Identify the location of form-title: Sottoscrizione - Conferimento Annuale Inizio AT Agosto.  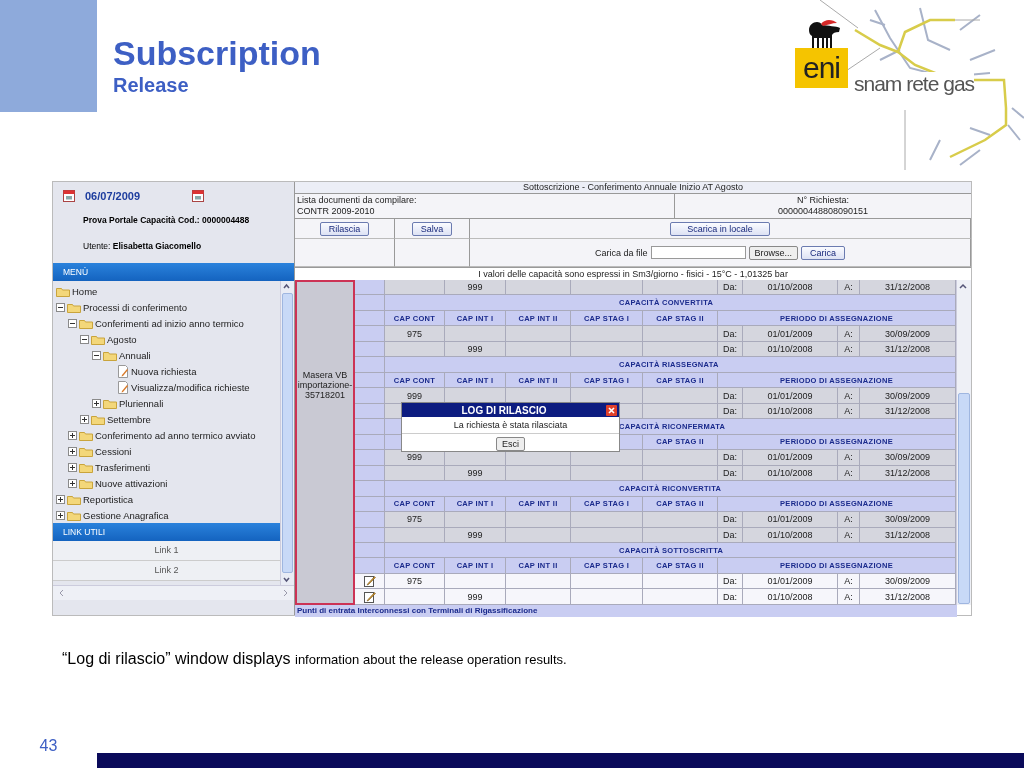
(633, 188).